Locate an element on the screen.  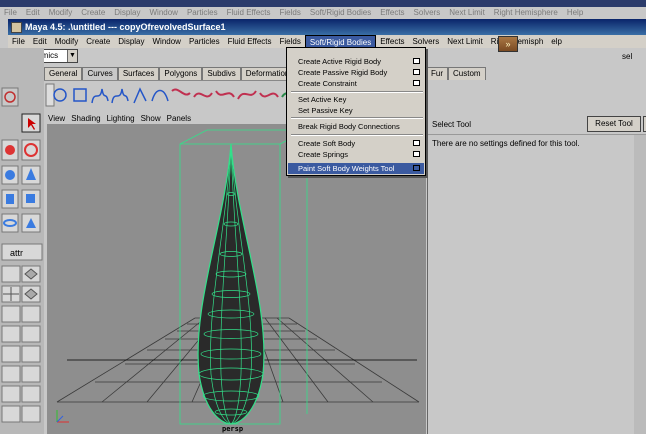
menu-file: File is located at coordinates (18, 41).